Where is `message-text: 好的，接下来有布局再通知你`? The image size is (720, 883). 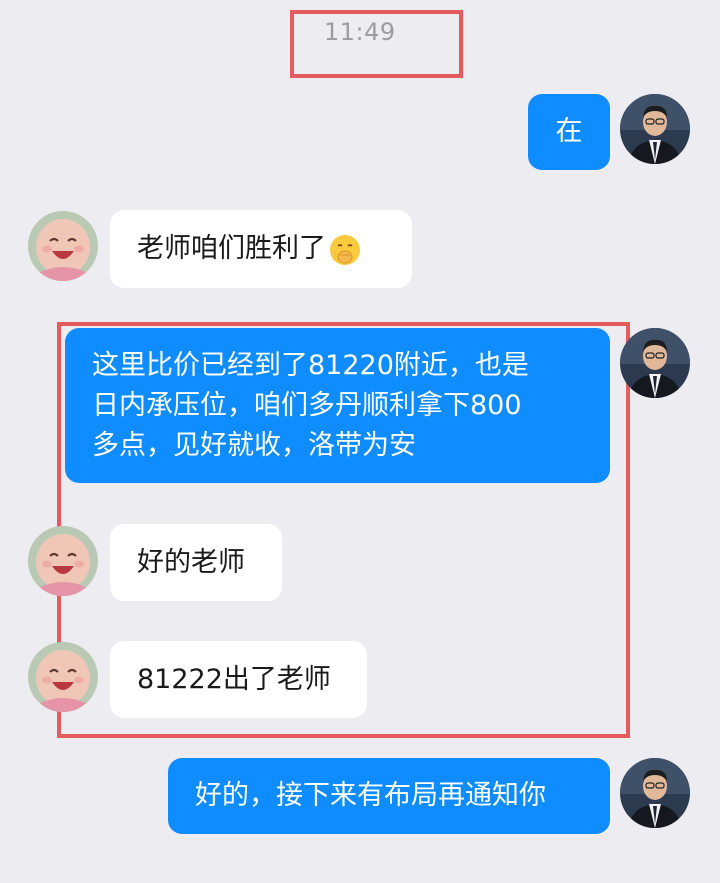 message-text: 好的，接下来有布局再通知你 is located at coordinates (370, 795).